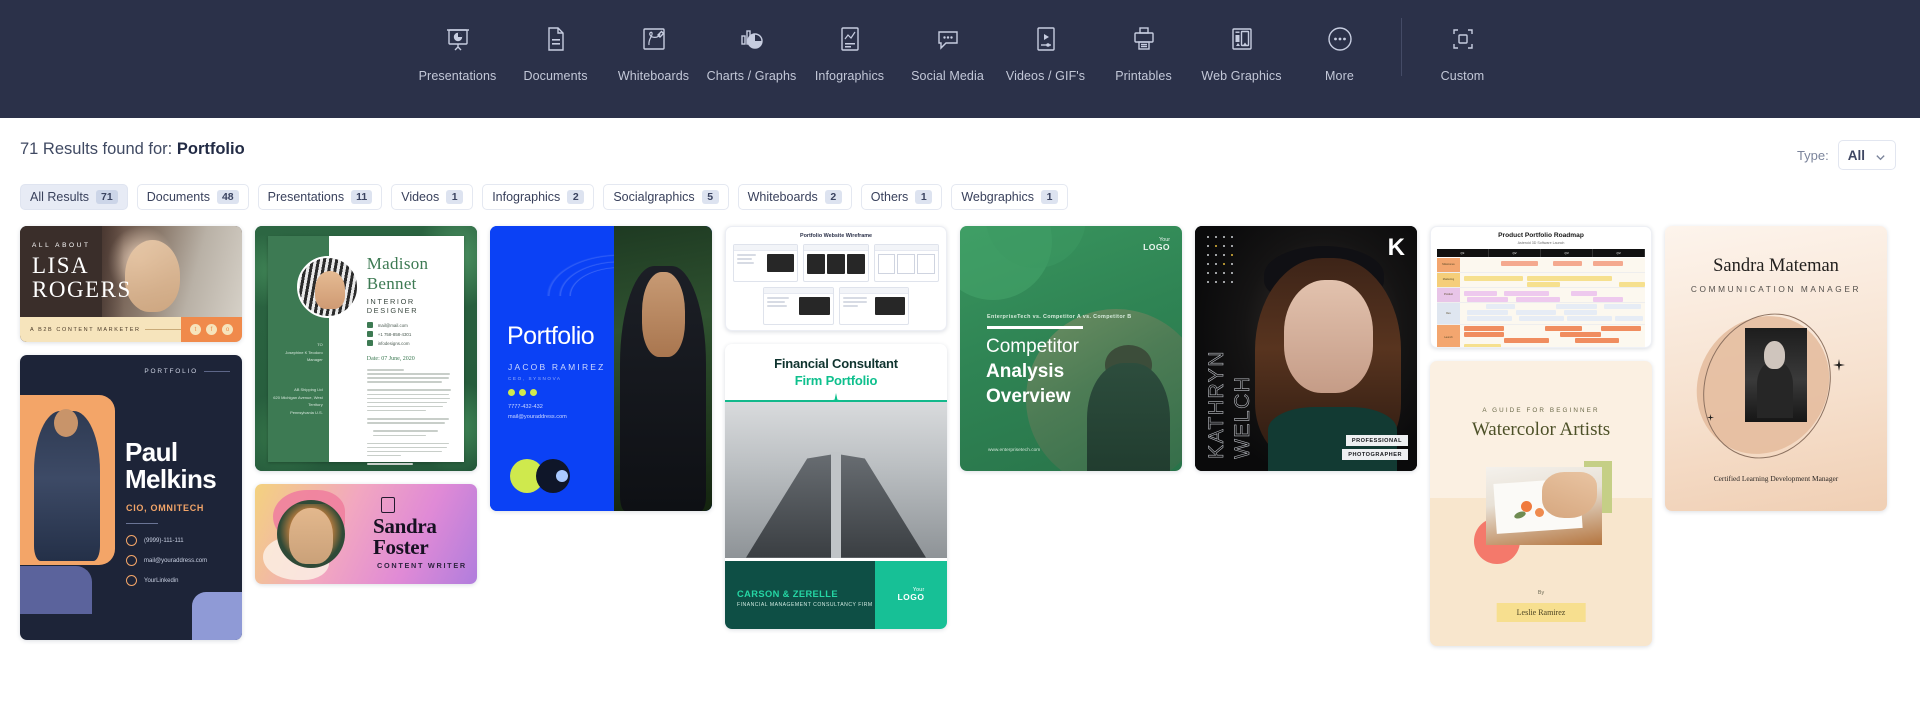 This screenshot has height=726, width=1920. What do you see at coordinates (1032, 346) in the screenshot?
I see `card-title-line1: Competitor` at bounding box center [1032, 346].